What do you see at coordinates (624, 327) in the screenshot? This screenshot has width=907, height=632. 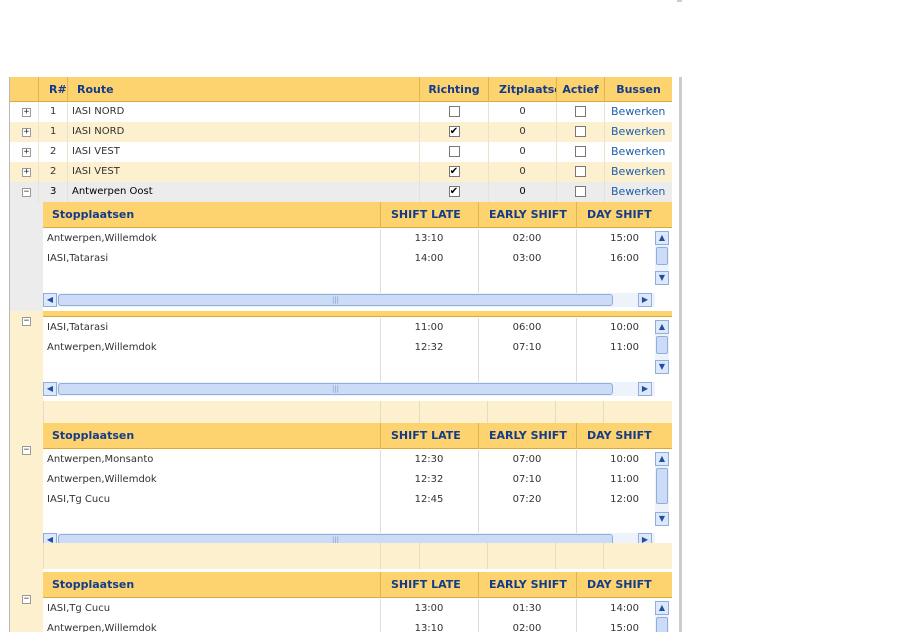 I see `day-shift-time: 10:00` at bounding box center [624, 327].